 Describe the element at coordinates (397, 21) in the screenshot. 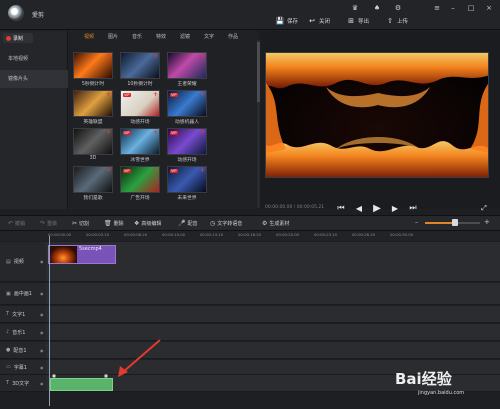

I see `upload-button: ⇧ 上传` at that location.